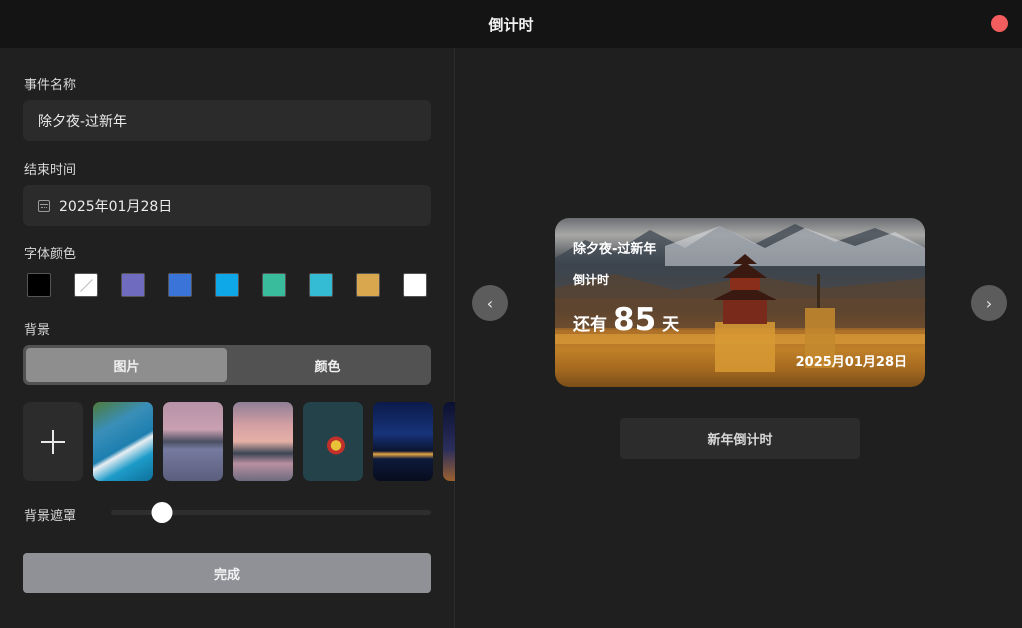 Image resolution: width=1022 pixels, height=628 pixels. I want to click on title-bar: 倒计时, so click(511, 24).